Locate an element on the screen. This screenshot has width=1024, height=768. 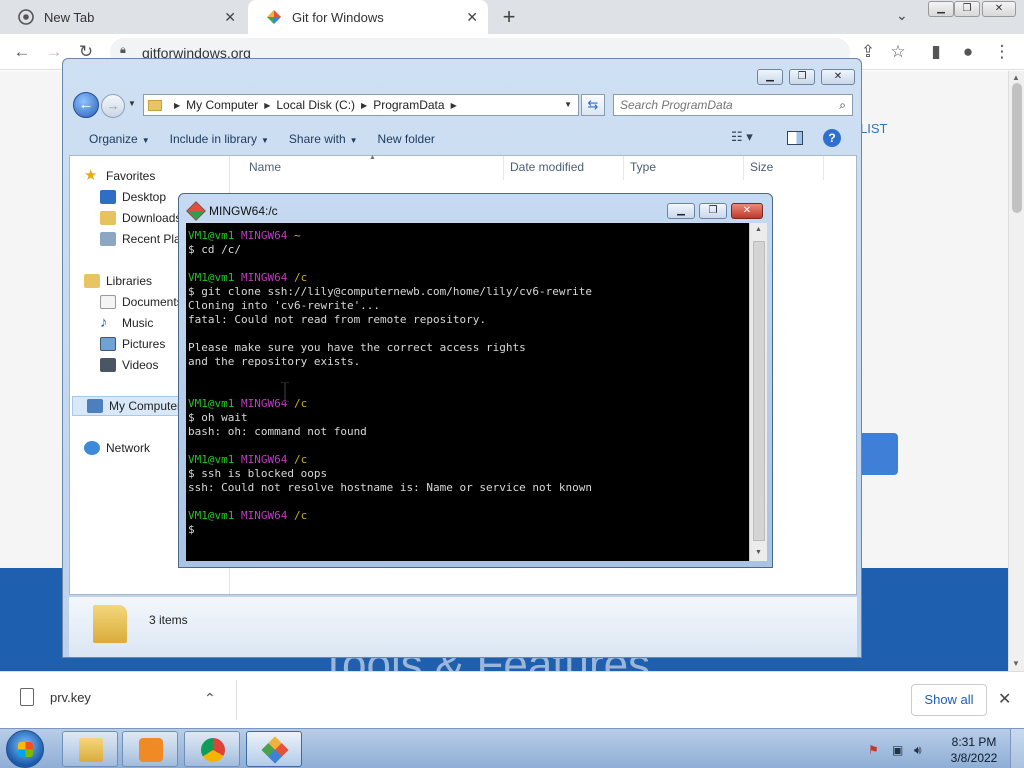
share-with-menu: Share with ▼ is located at coordinates (323, 139).